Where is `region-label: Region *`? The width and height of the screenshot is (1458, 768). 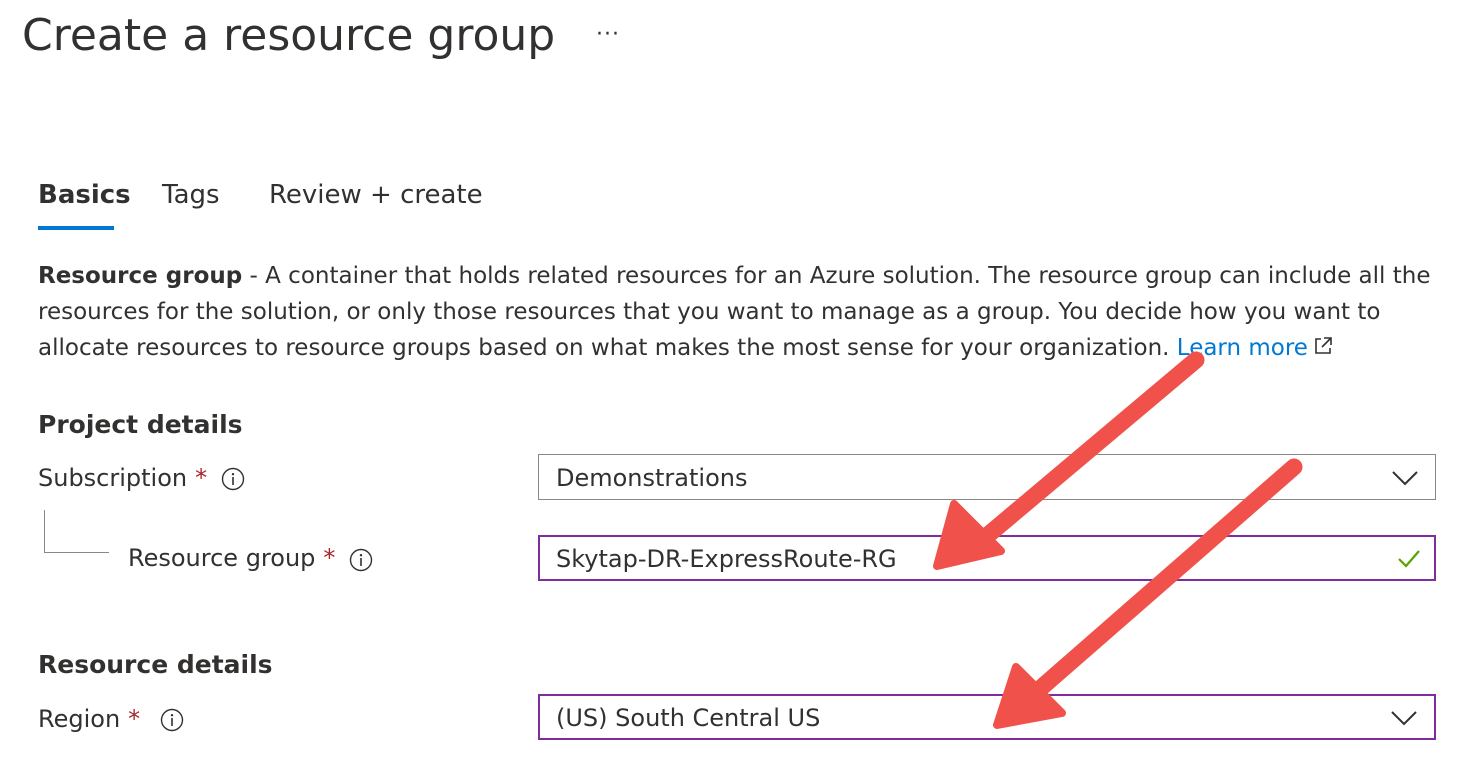
region-label: Region * is located at coordinates (89, 719).